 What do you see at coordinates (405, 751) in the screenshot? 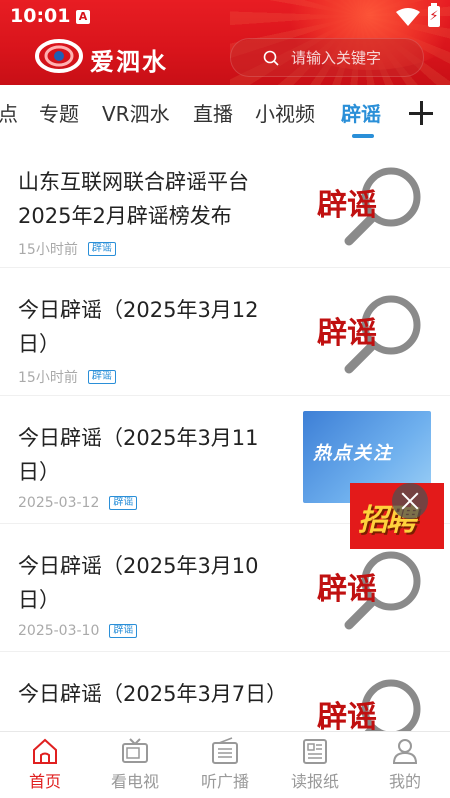
I see `user-icon` at bounding box center [405, 751].